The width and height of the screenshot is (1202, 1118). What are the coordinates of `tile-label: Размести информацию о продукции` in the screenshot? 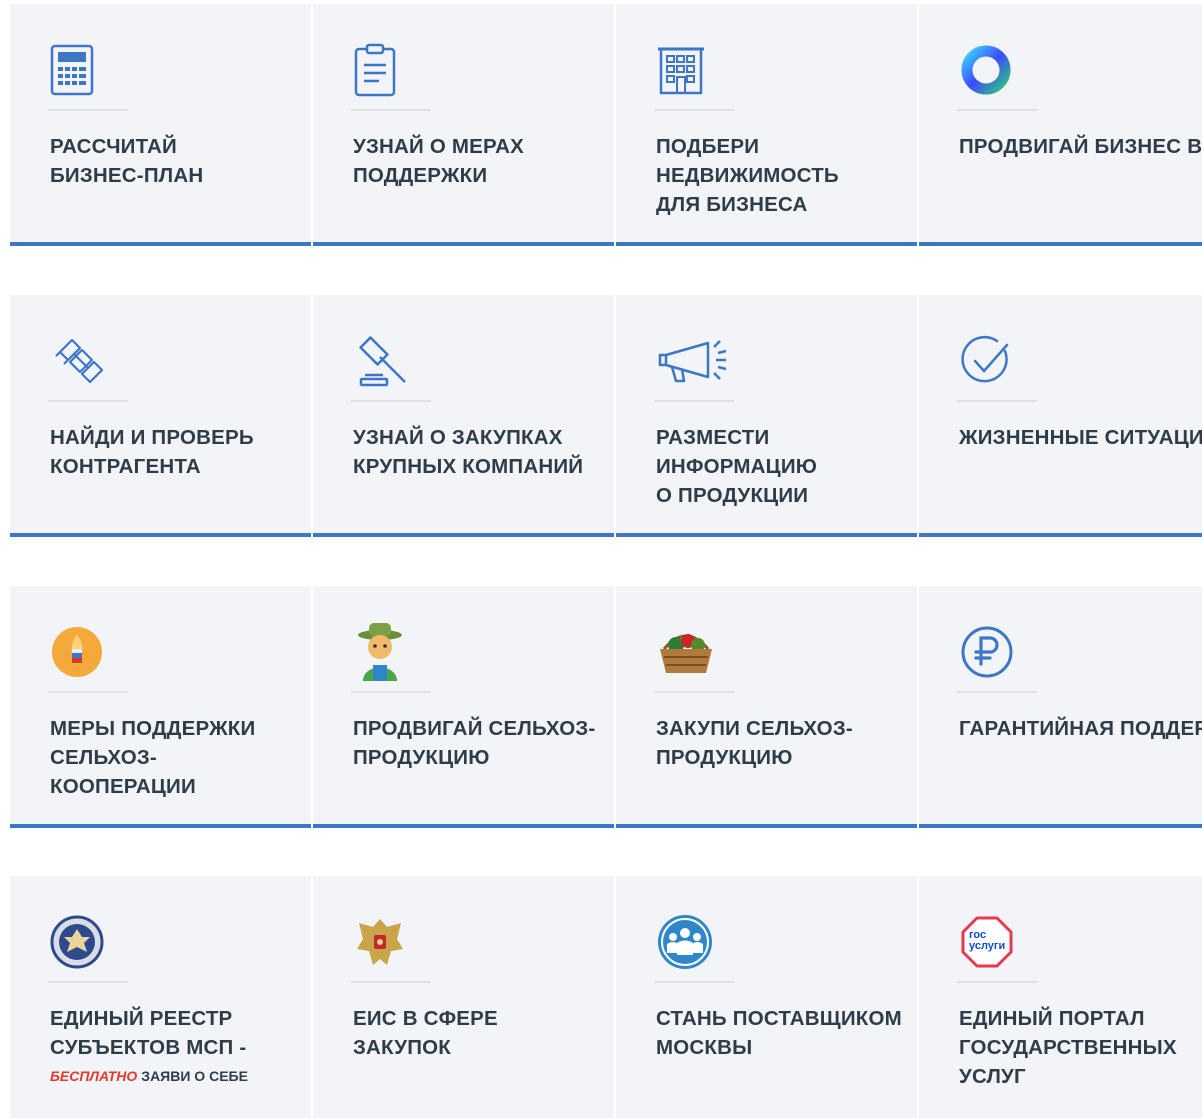 It's located at (737, 466).